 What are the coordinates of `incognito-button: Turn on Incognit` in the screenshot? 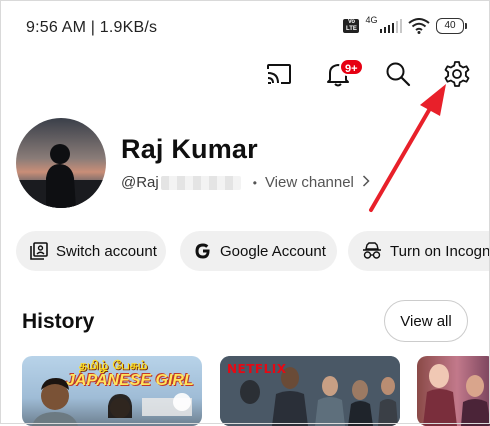 It's located at (419, 251).